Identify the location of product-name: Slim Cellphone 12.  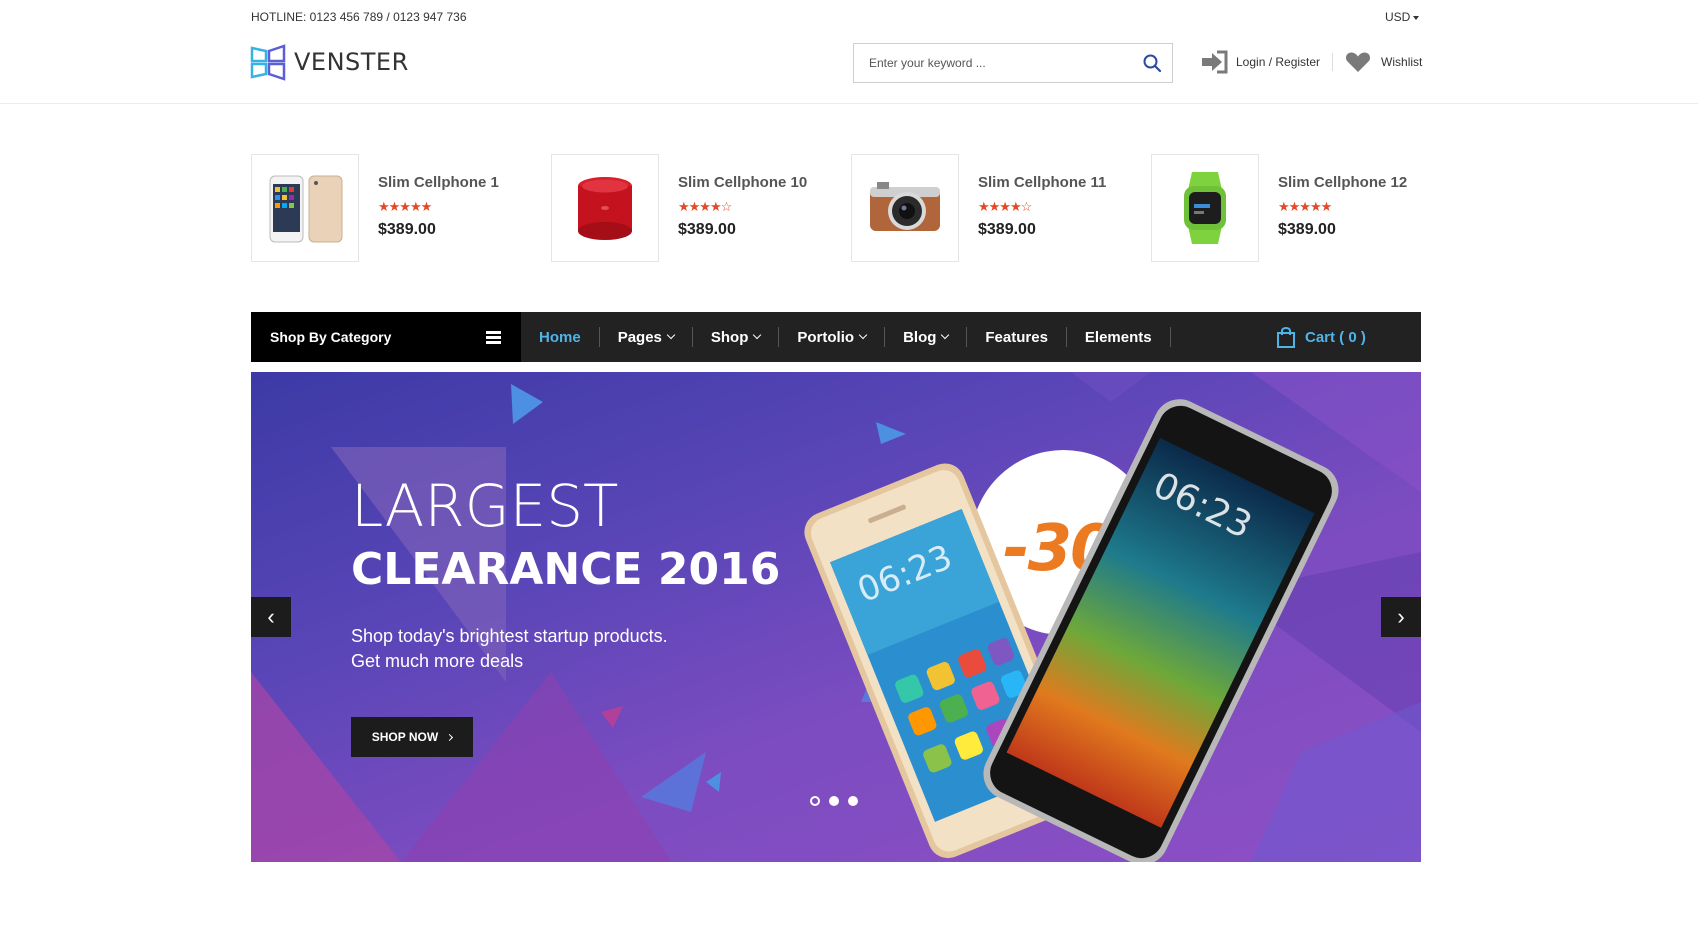
(1342, 182).